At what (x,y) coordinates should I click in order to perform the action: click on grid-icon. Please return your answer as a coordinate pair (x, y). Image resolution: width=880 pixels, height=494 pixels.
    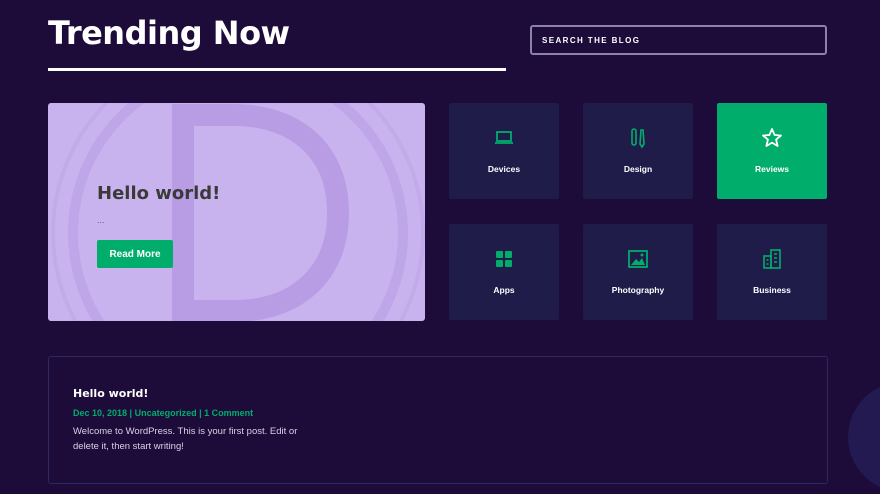
    Looking at the image, I should click on (504, 259).